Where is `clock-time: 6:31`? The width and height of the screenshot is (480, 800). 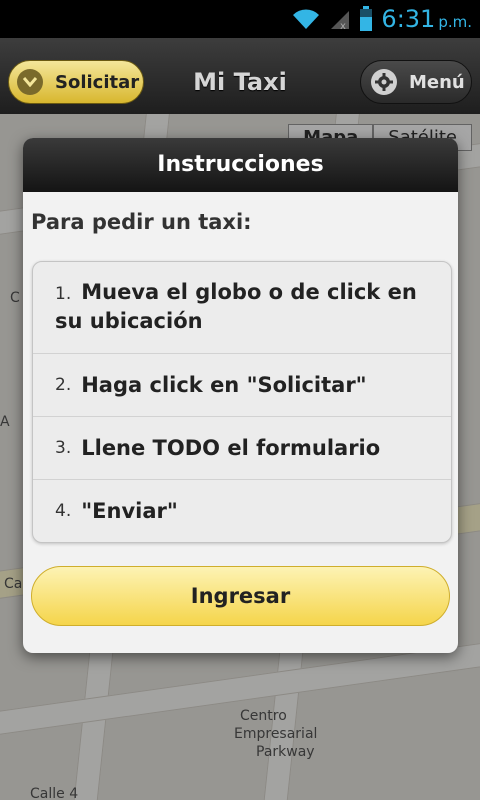
clock-time: 6:31 is located at coordinates (408, 19).